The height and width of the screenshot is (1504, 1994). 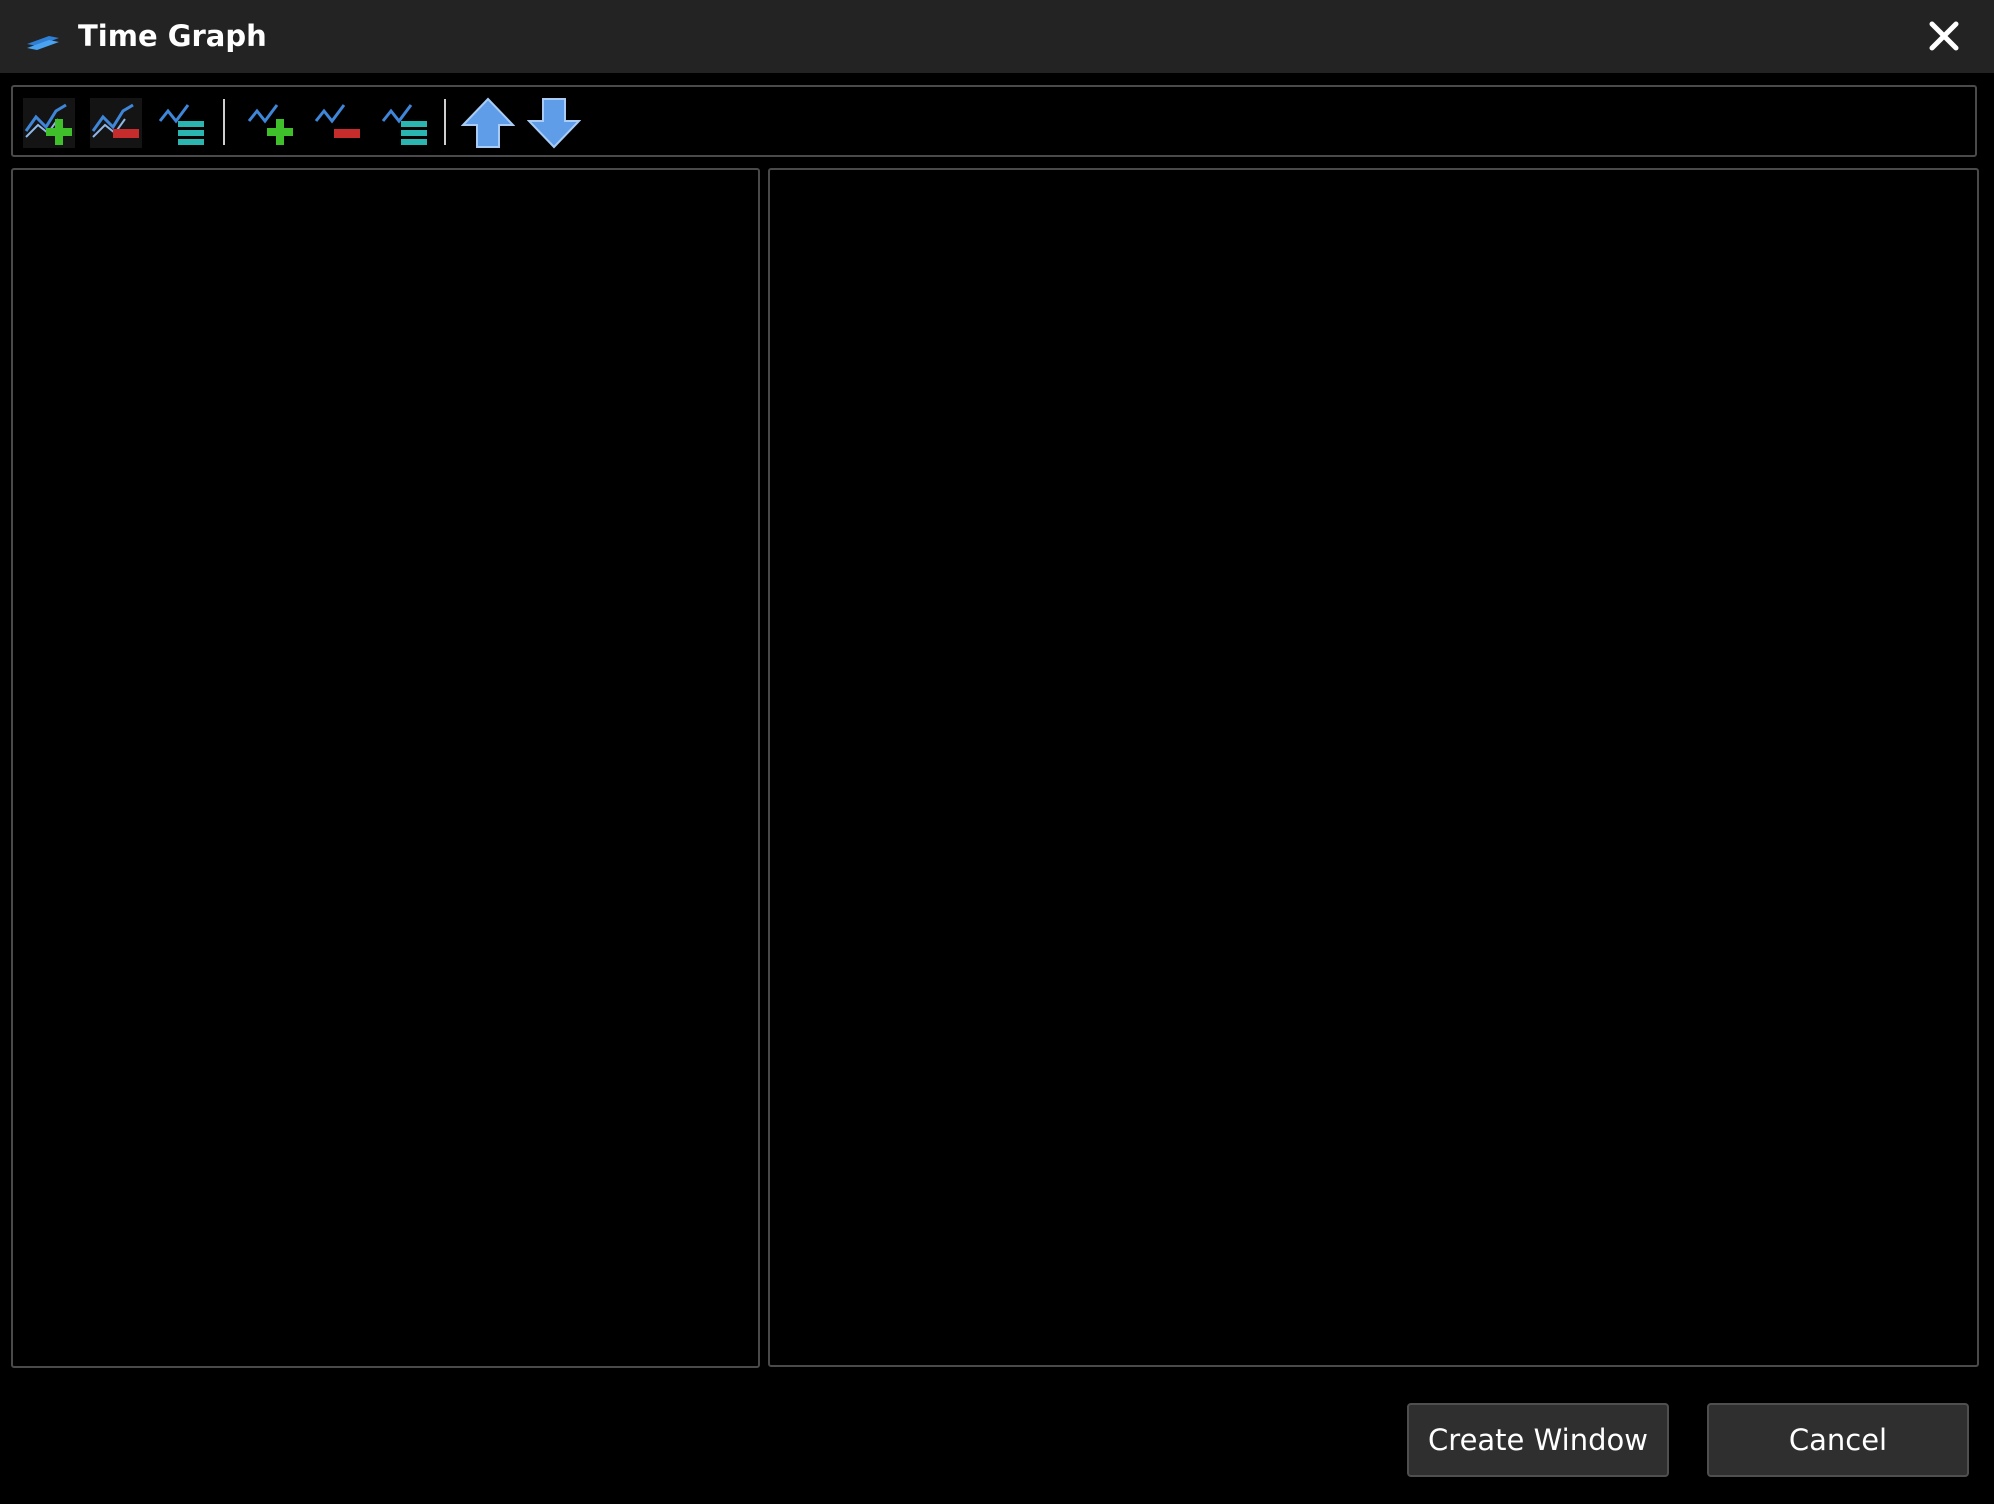 What do you see at coordinates (183, 123) in the screenshot?
I see `graph-properties-icon` at bounding box center [183, 123].